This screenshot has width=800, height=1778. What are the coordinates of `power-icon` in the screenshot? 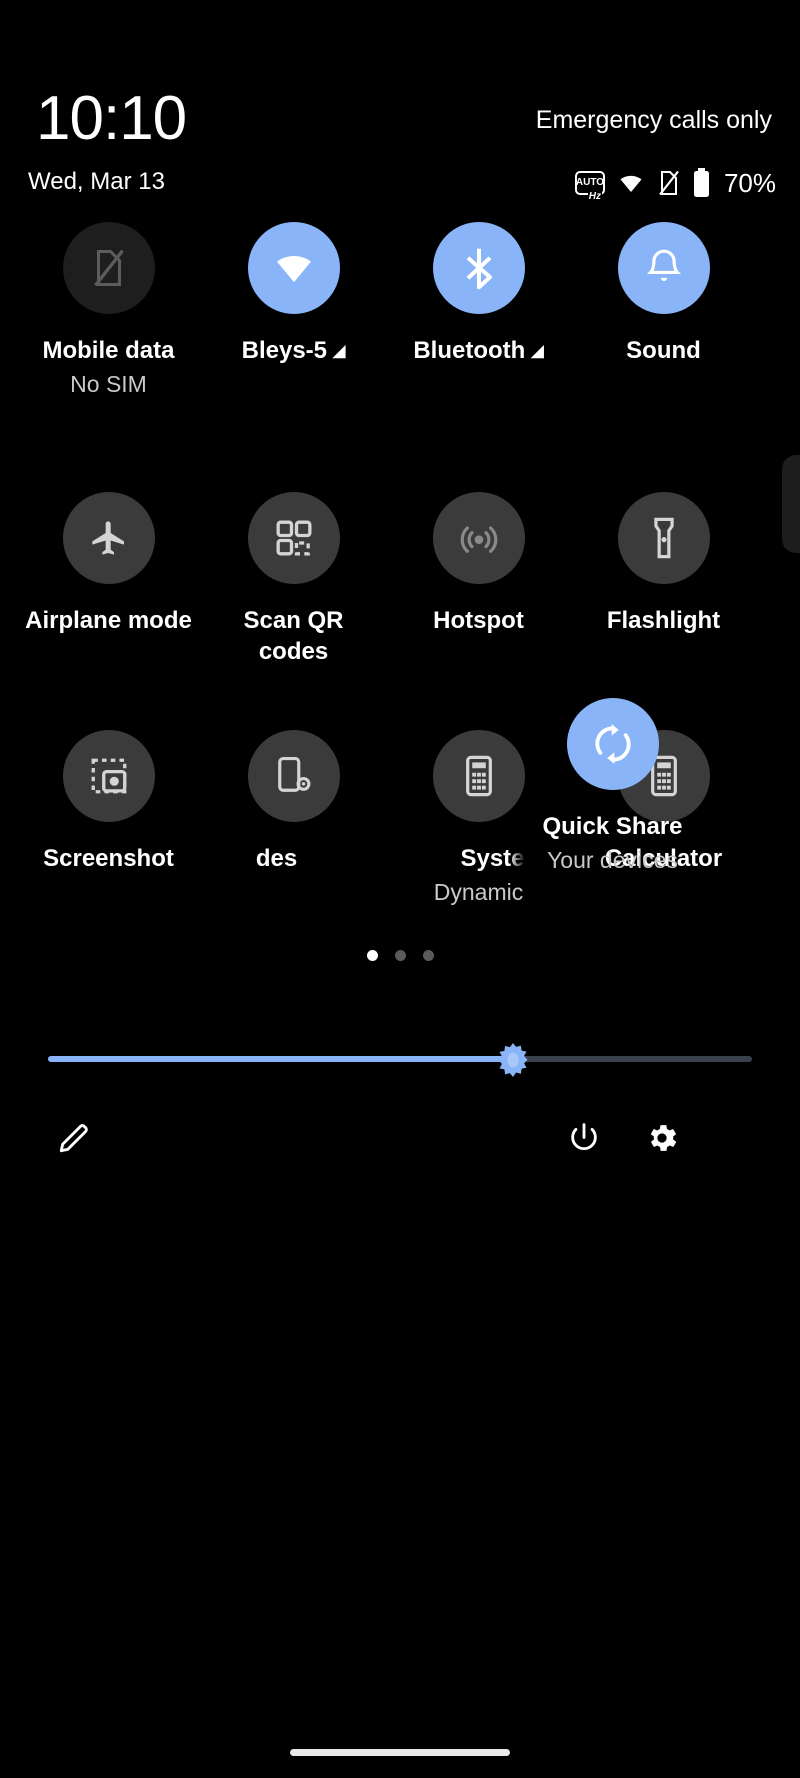 It's located at (584, 1138).